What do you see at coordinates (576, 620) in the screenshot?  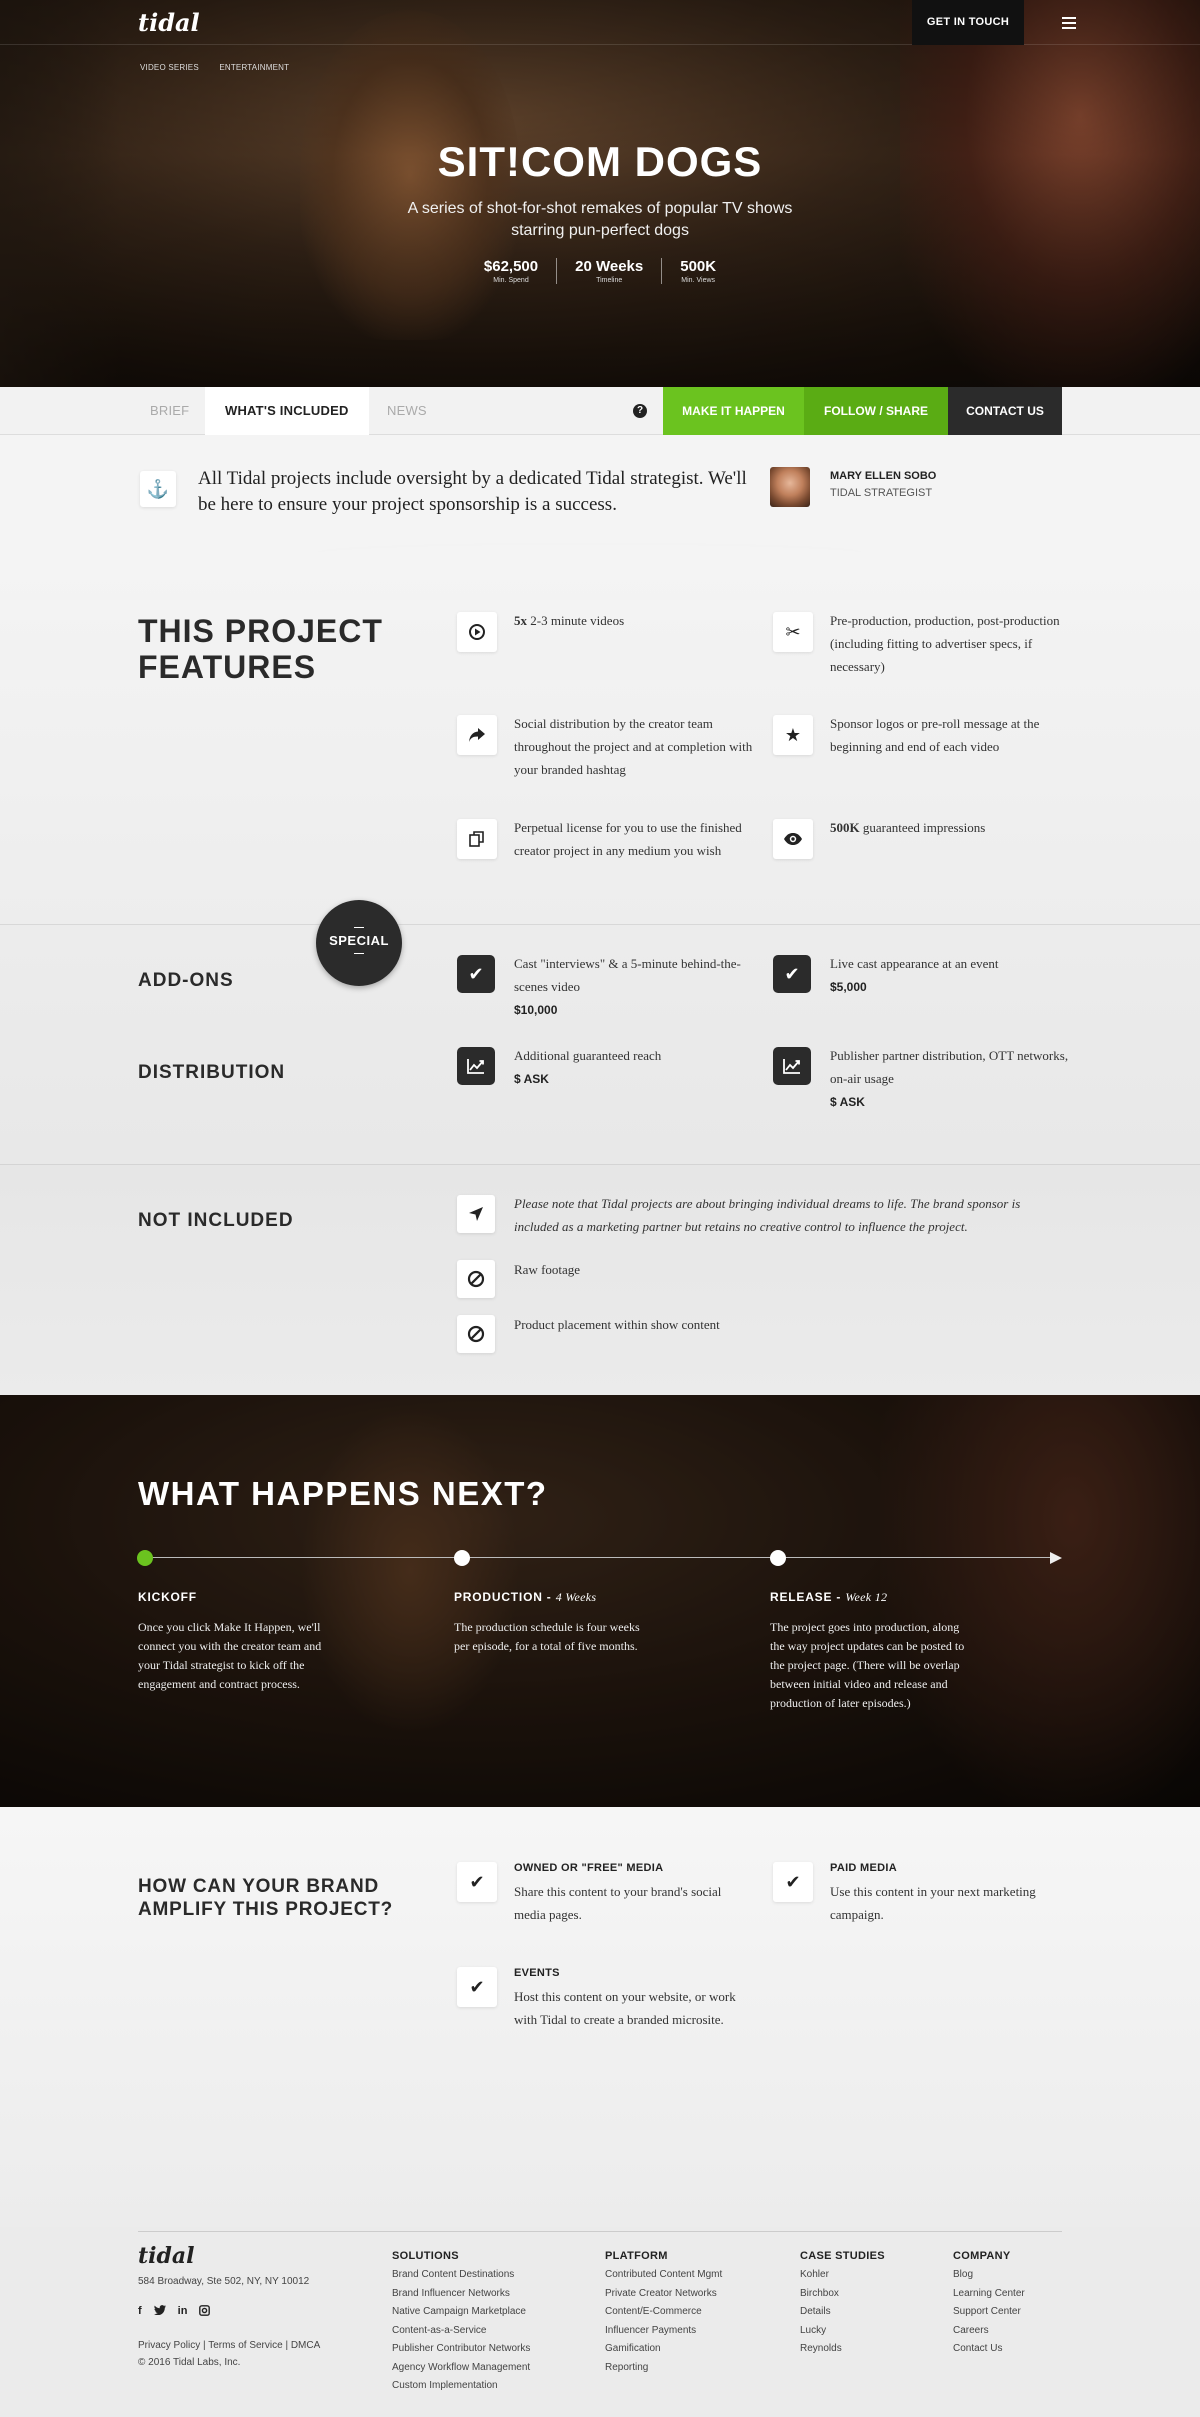 I see `feature-desc: 2-3 minute videos` at bounding box center [576, 620].